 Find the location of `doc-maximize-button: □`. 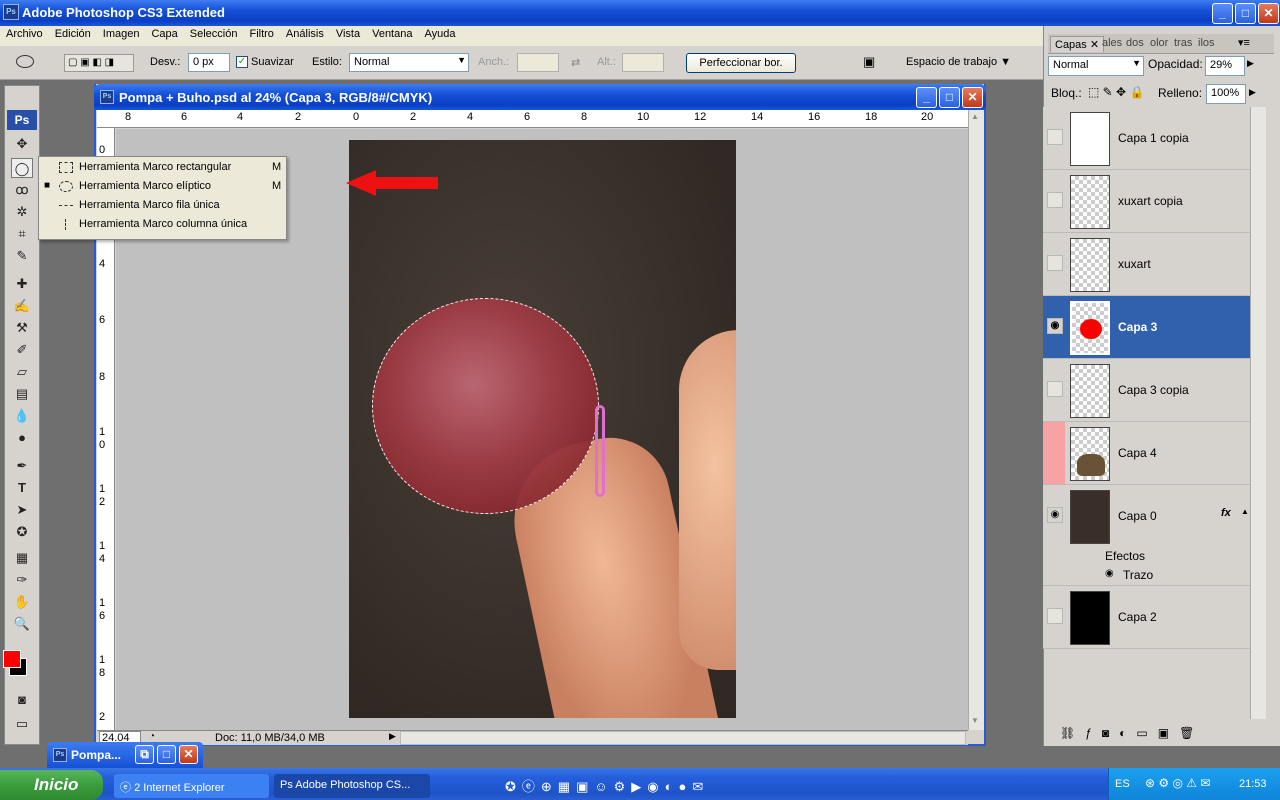

doc-maximize-button: □ is located at coordinates (949, 97).